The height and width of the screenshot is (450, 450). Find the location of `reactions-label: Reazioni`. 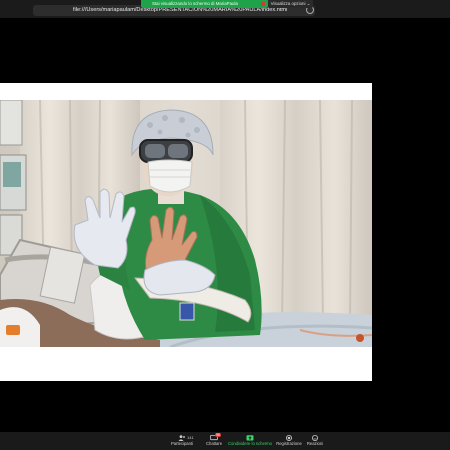

reactions-label: Reazioni is located at coordinates (315, 443).